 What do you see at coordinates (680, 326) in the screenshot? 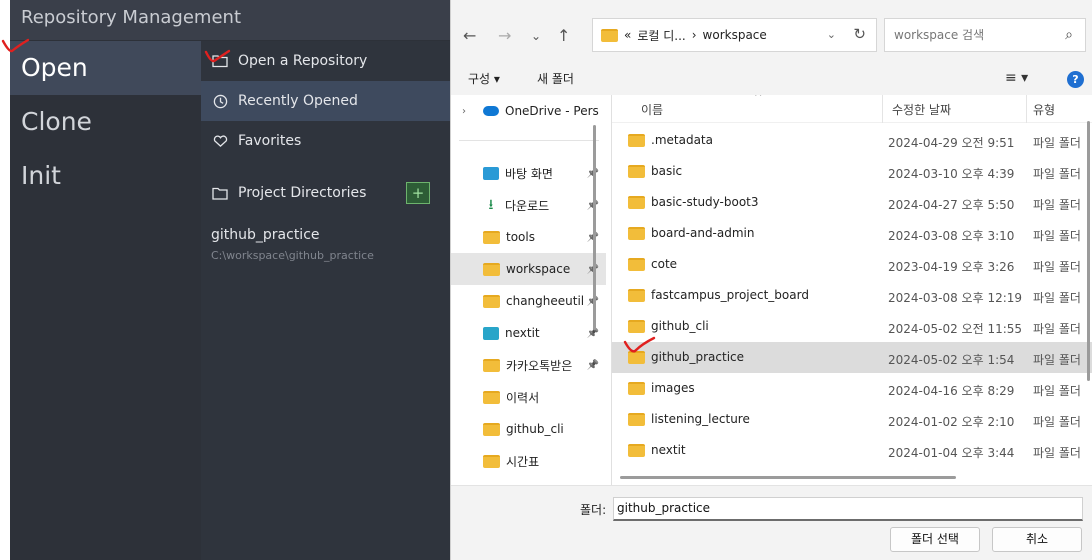
I see `file-name: github_cli` at bounding box center [680, 326].